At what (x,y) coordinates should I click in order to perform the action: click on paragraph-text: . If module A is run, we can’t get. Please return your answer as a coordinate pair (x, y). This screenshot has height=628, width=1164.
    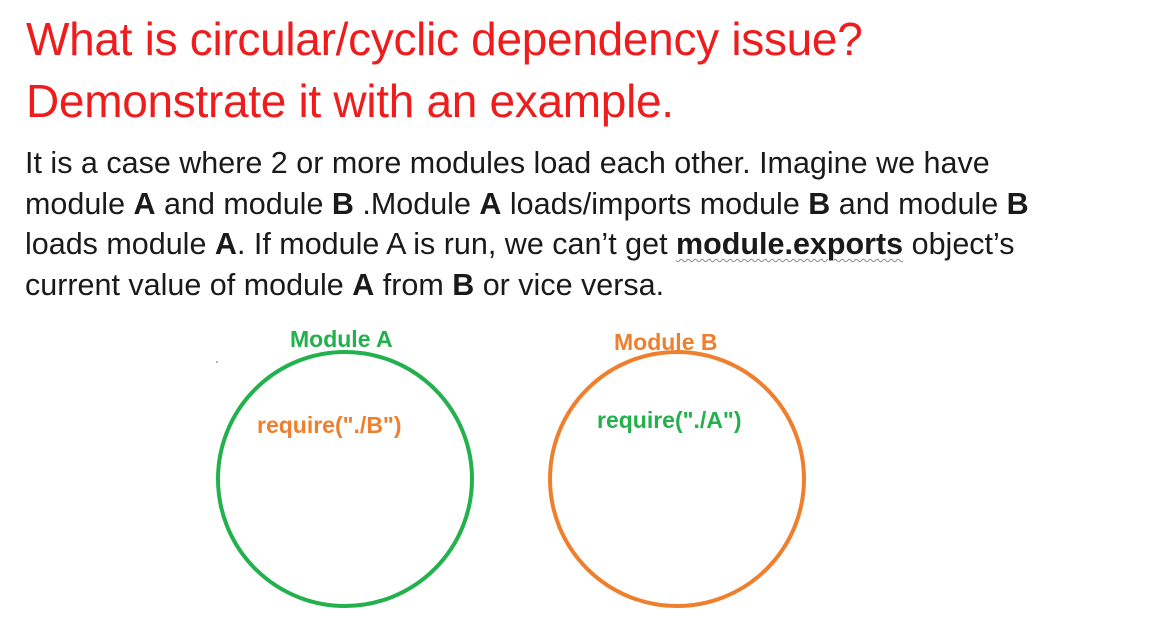
    Looking at the image, I should click on (456, 244).